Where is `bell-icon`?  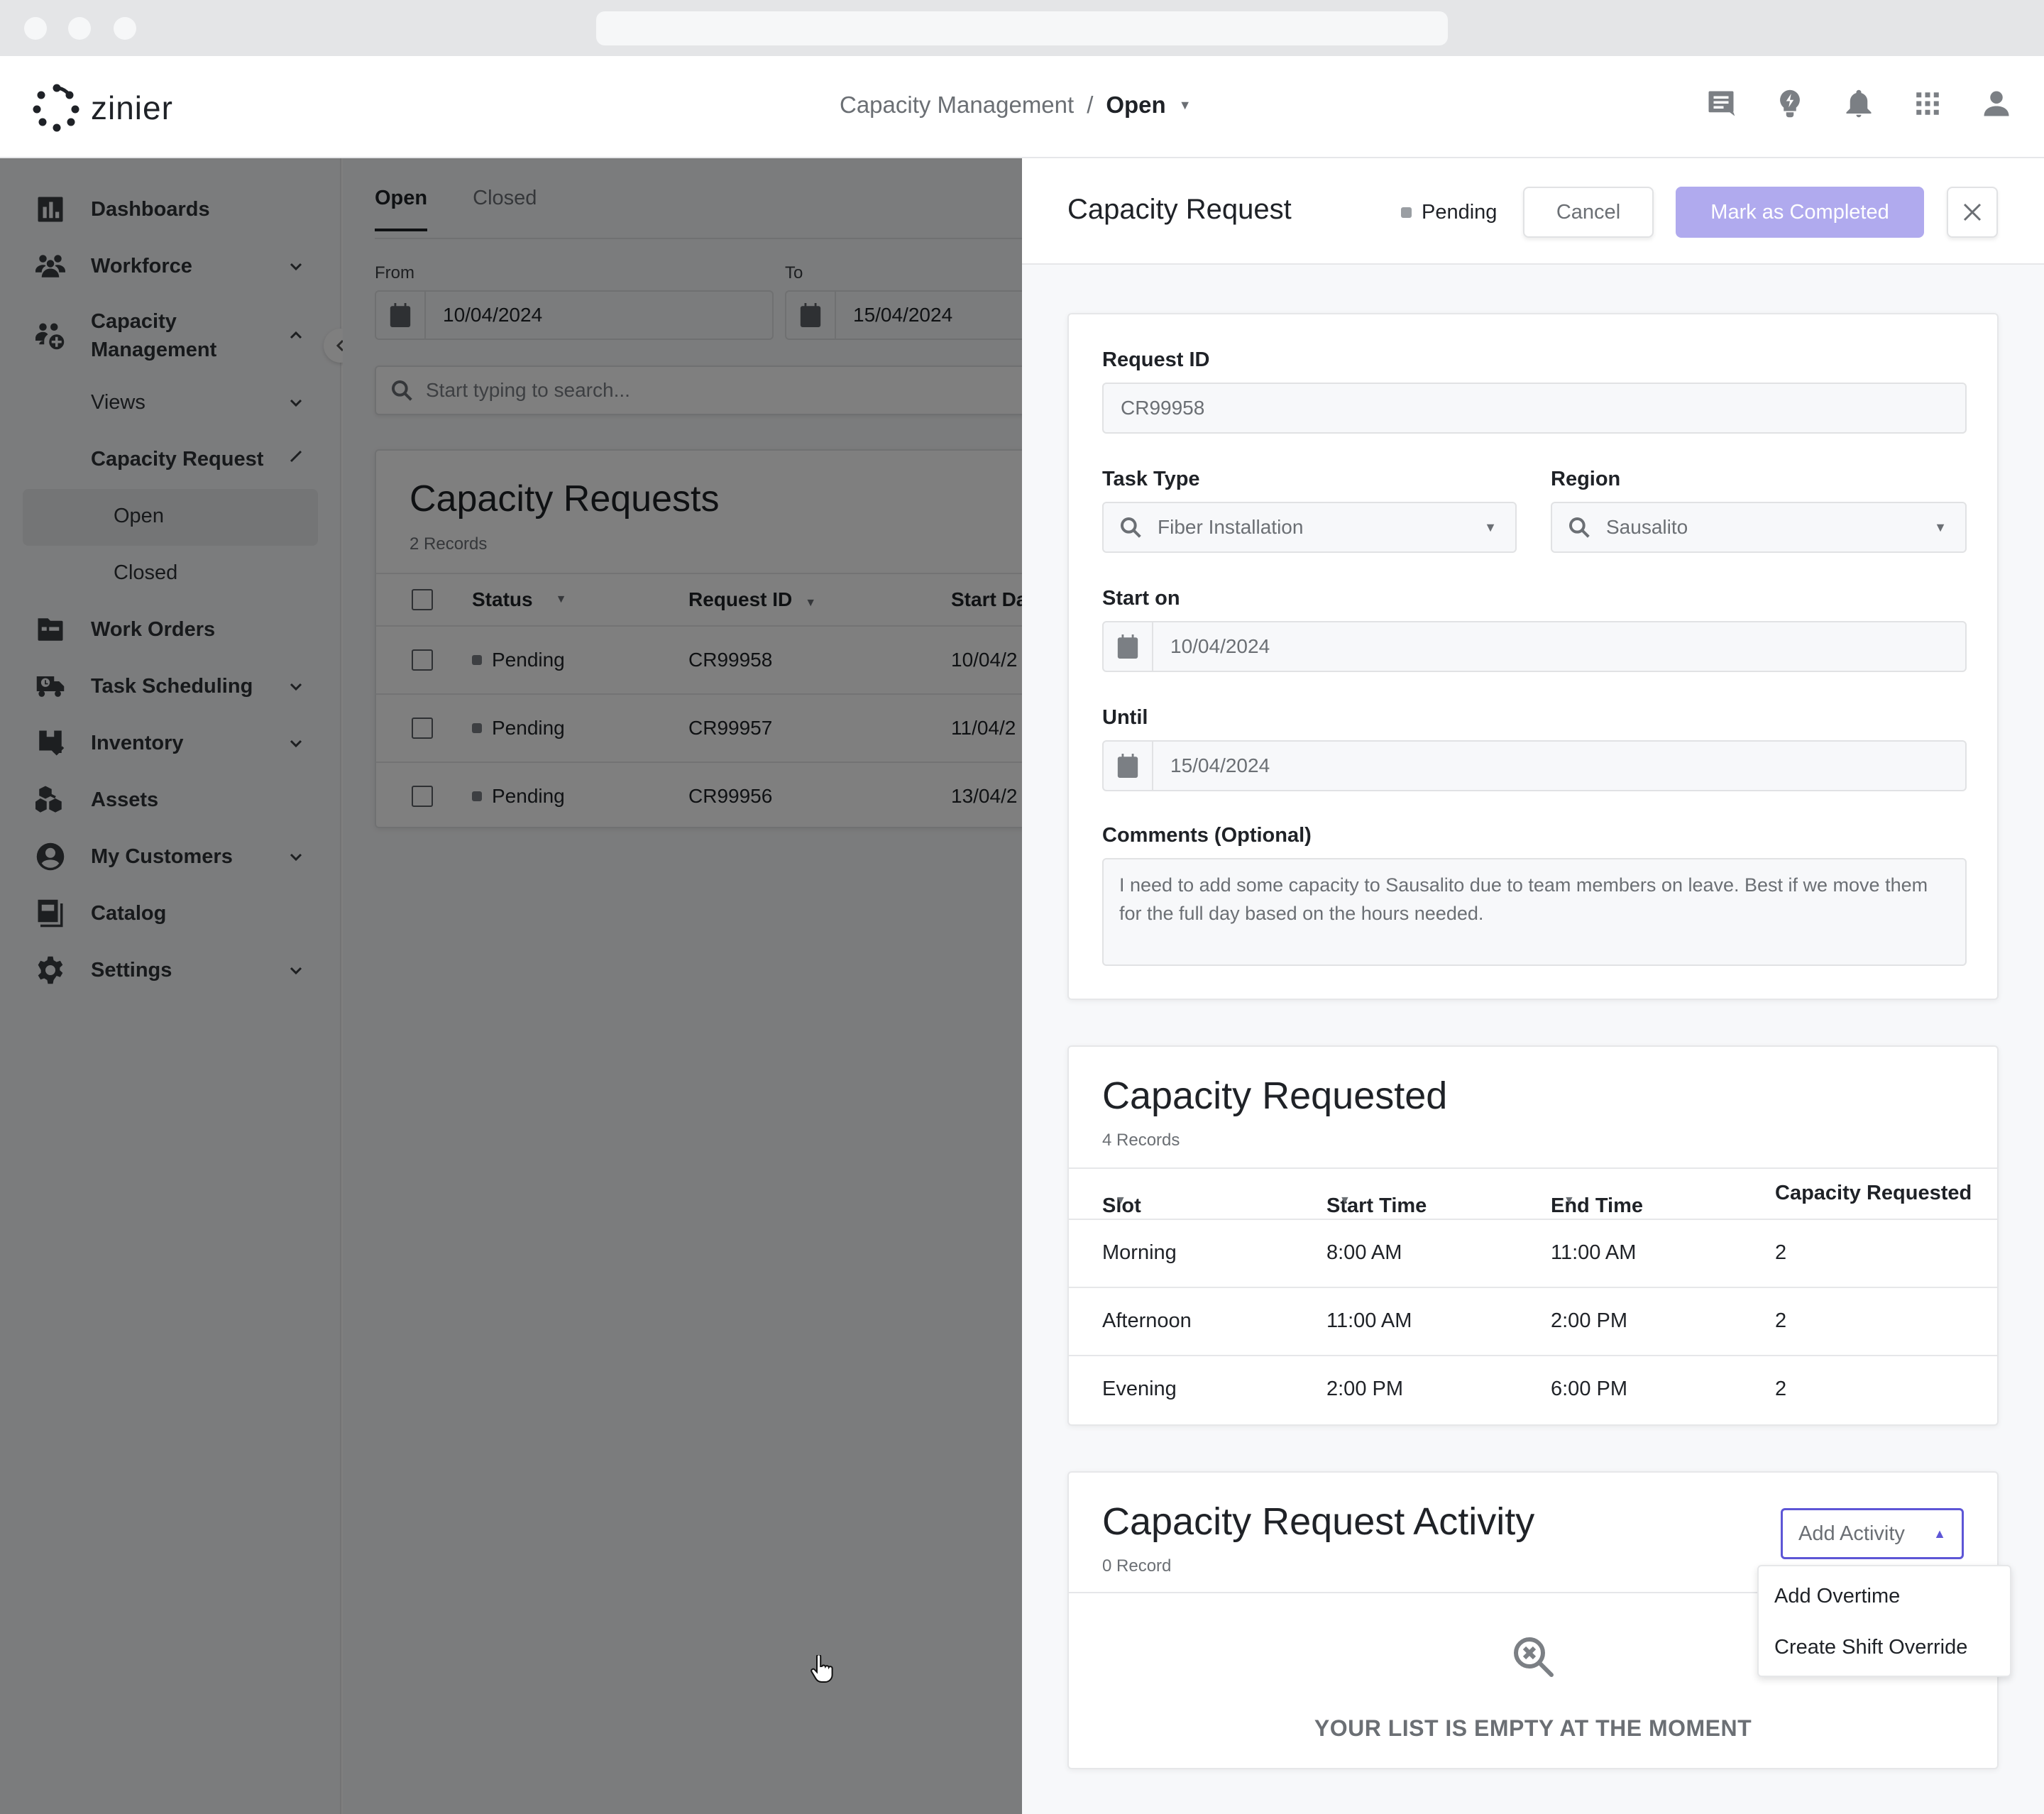
bell-icon is located at coordinates (1859, 104).